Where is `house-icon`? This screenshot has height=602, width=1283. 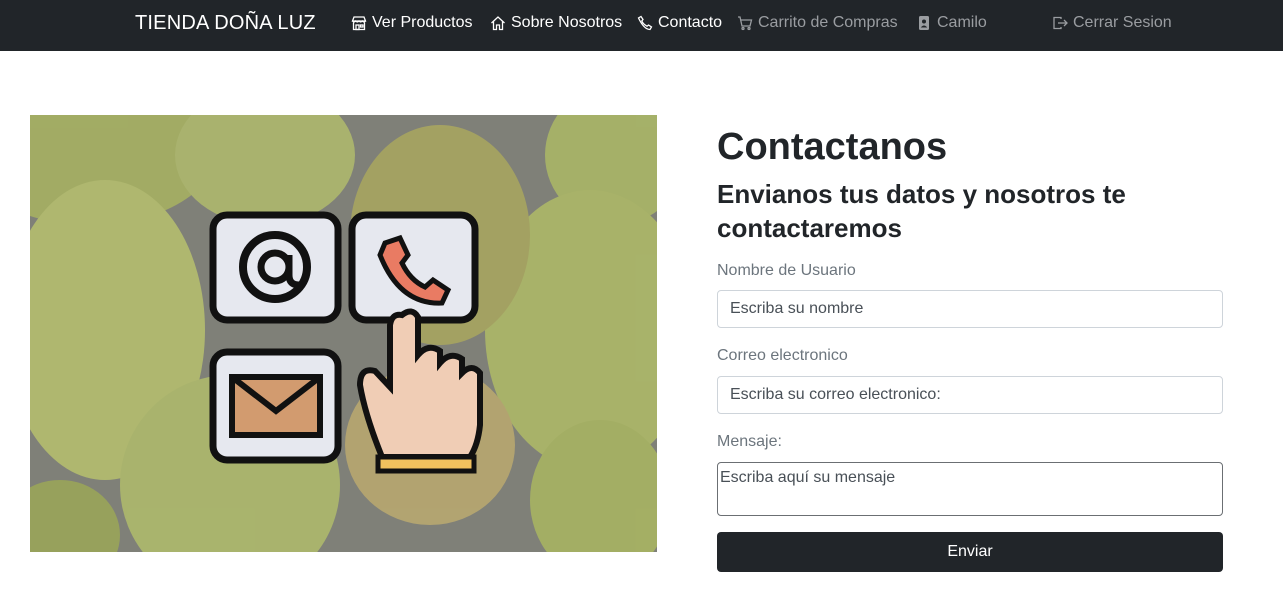 house-icon is located at coordinates (498, 23).